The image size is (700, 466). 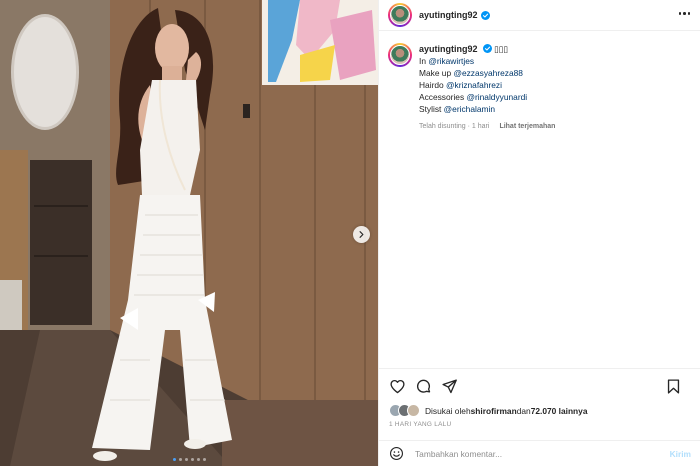 What do you see at coordinates (436, 73) in the screenshot?
I see `caption-label: Make up` at bounding box center [436, 73].